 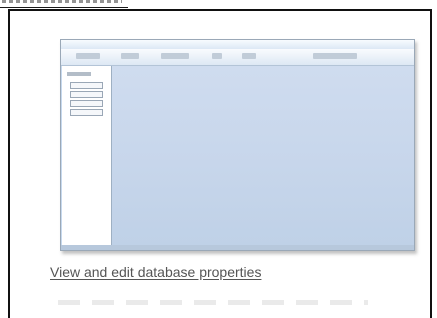 I want to click on thumbnail-navigation-pane, so click(x=87, y=155).